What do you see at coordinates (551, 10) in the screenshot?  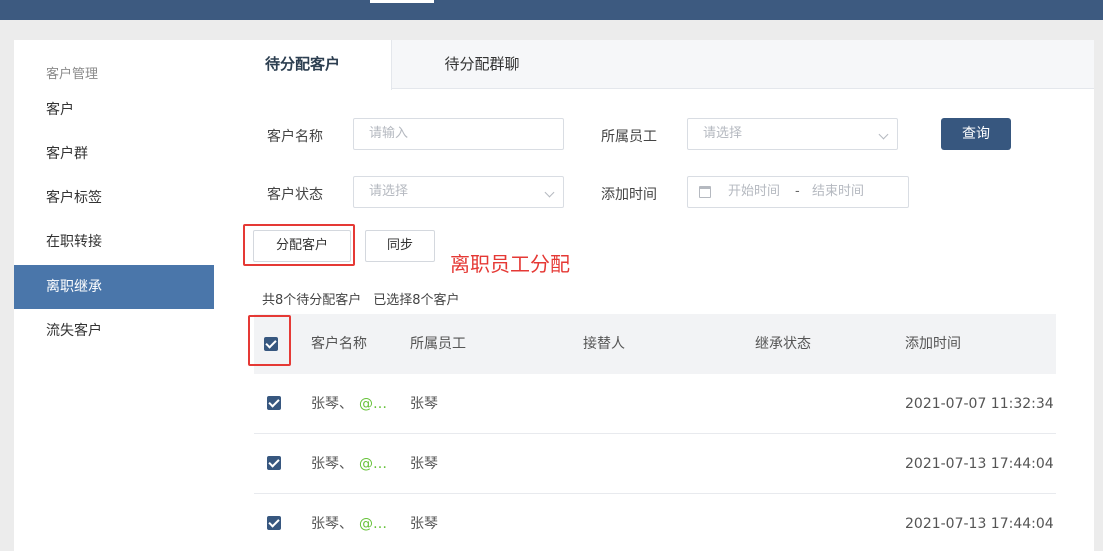 I see `top-navigation-bar` at bounding box center [551, 10].